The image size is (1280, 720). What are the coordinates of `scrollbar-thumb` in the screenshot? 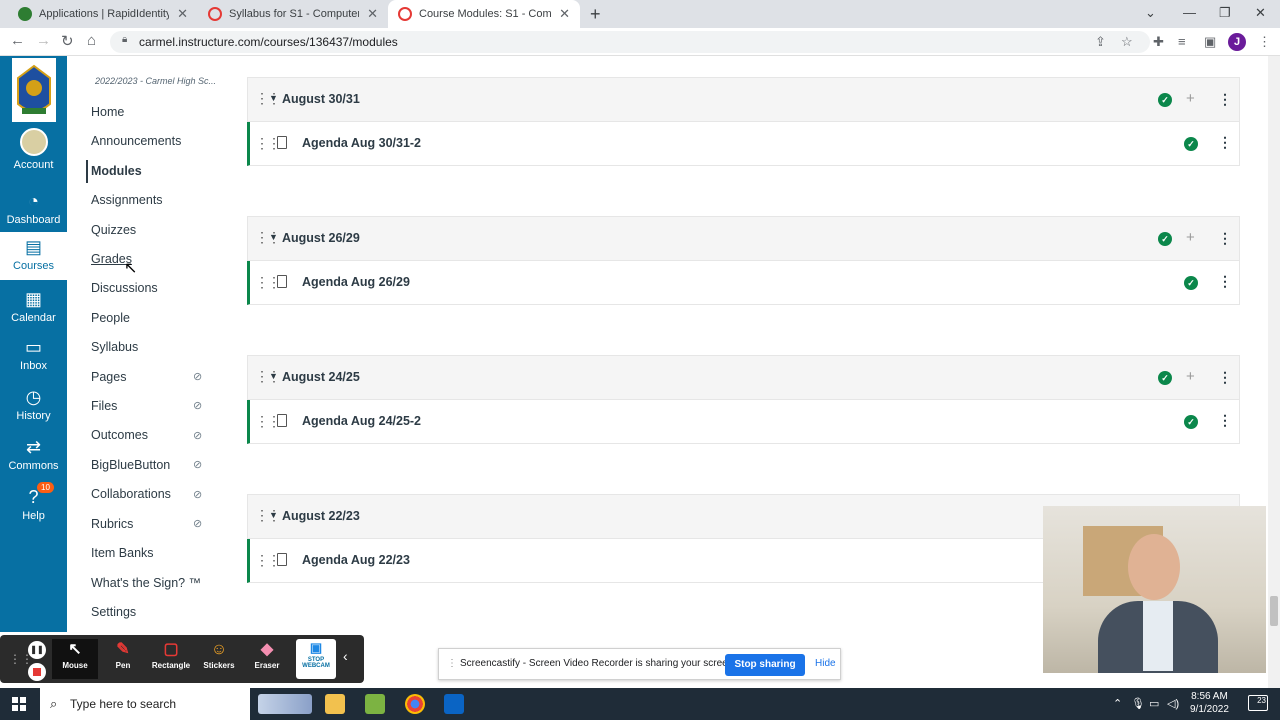 It's located at (1274, 611).